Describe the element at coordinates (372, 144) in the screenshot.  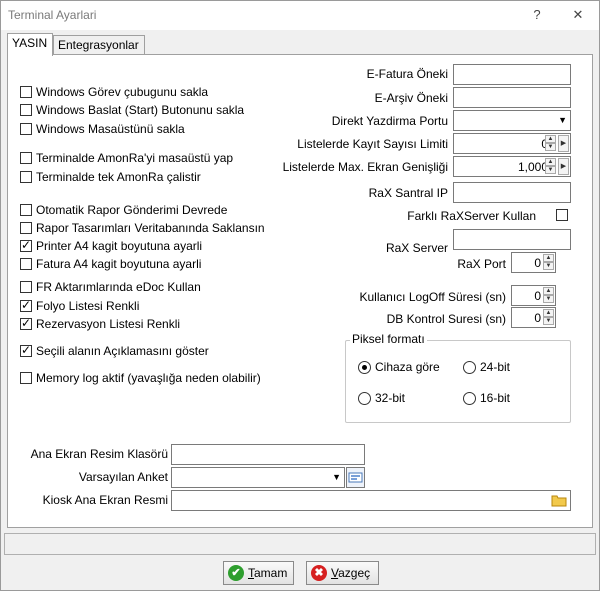
I see `kayit-limit-label: Listelerde Kayıt Sayısı Limiti` at that location.